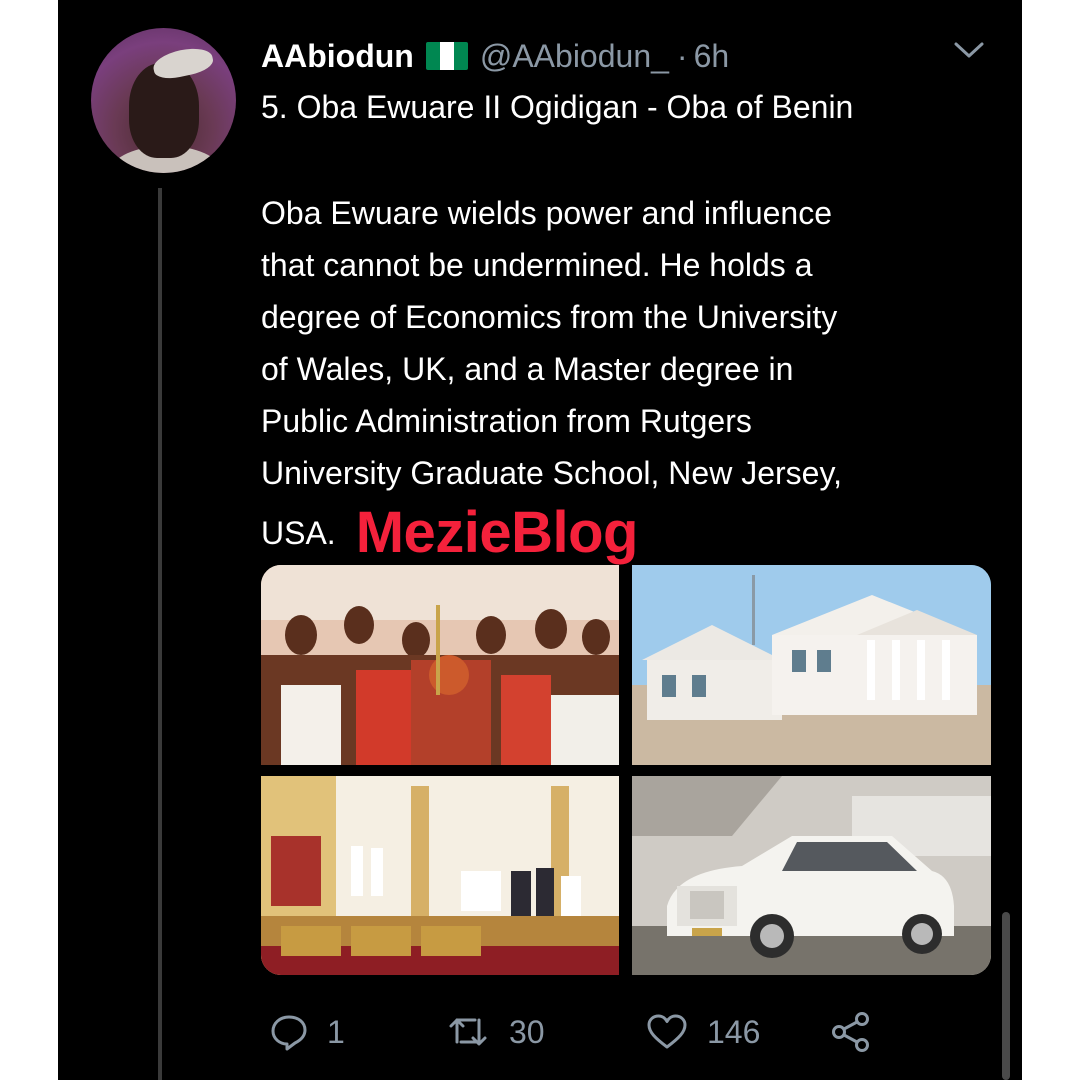 The height and width of the screenshot is (1080, 1080). Describe the element at coordinates (440, 875) in the screenshot. I see `photo-throne-room` at that location.